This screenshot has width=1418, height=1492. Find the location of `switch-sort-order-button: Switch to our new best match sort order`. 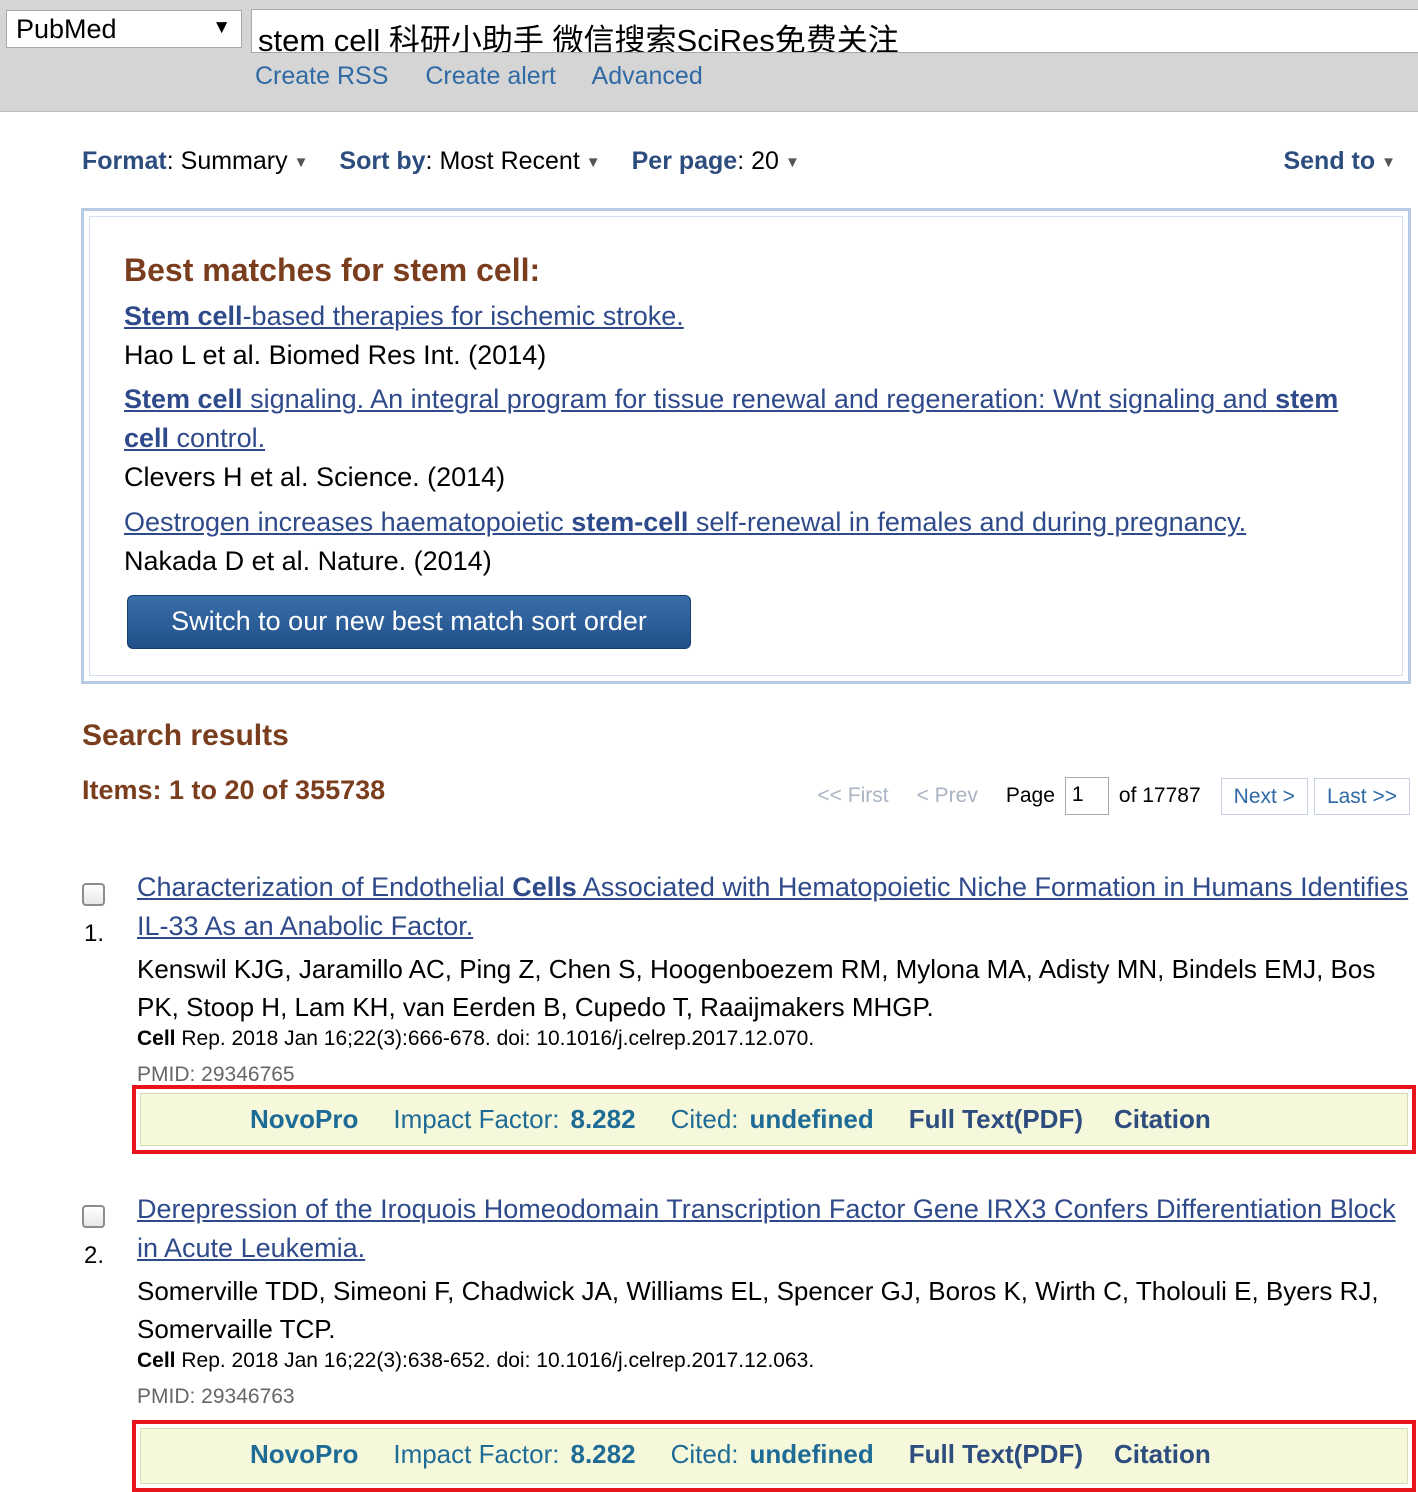

switch-sort-order-button: Switch to our new best match sort order is located at coordinates (409, 622).